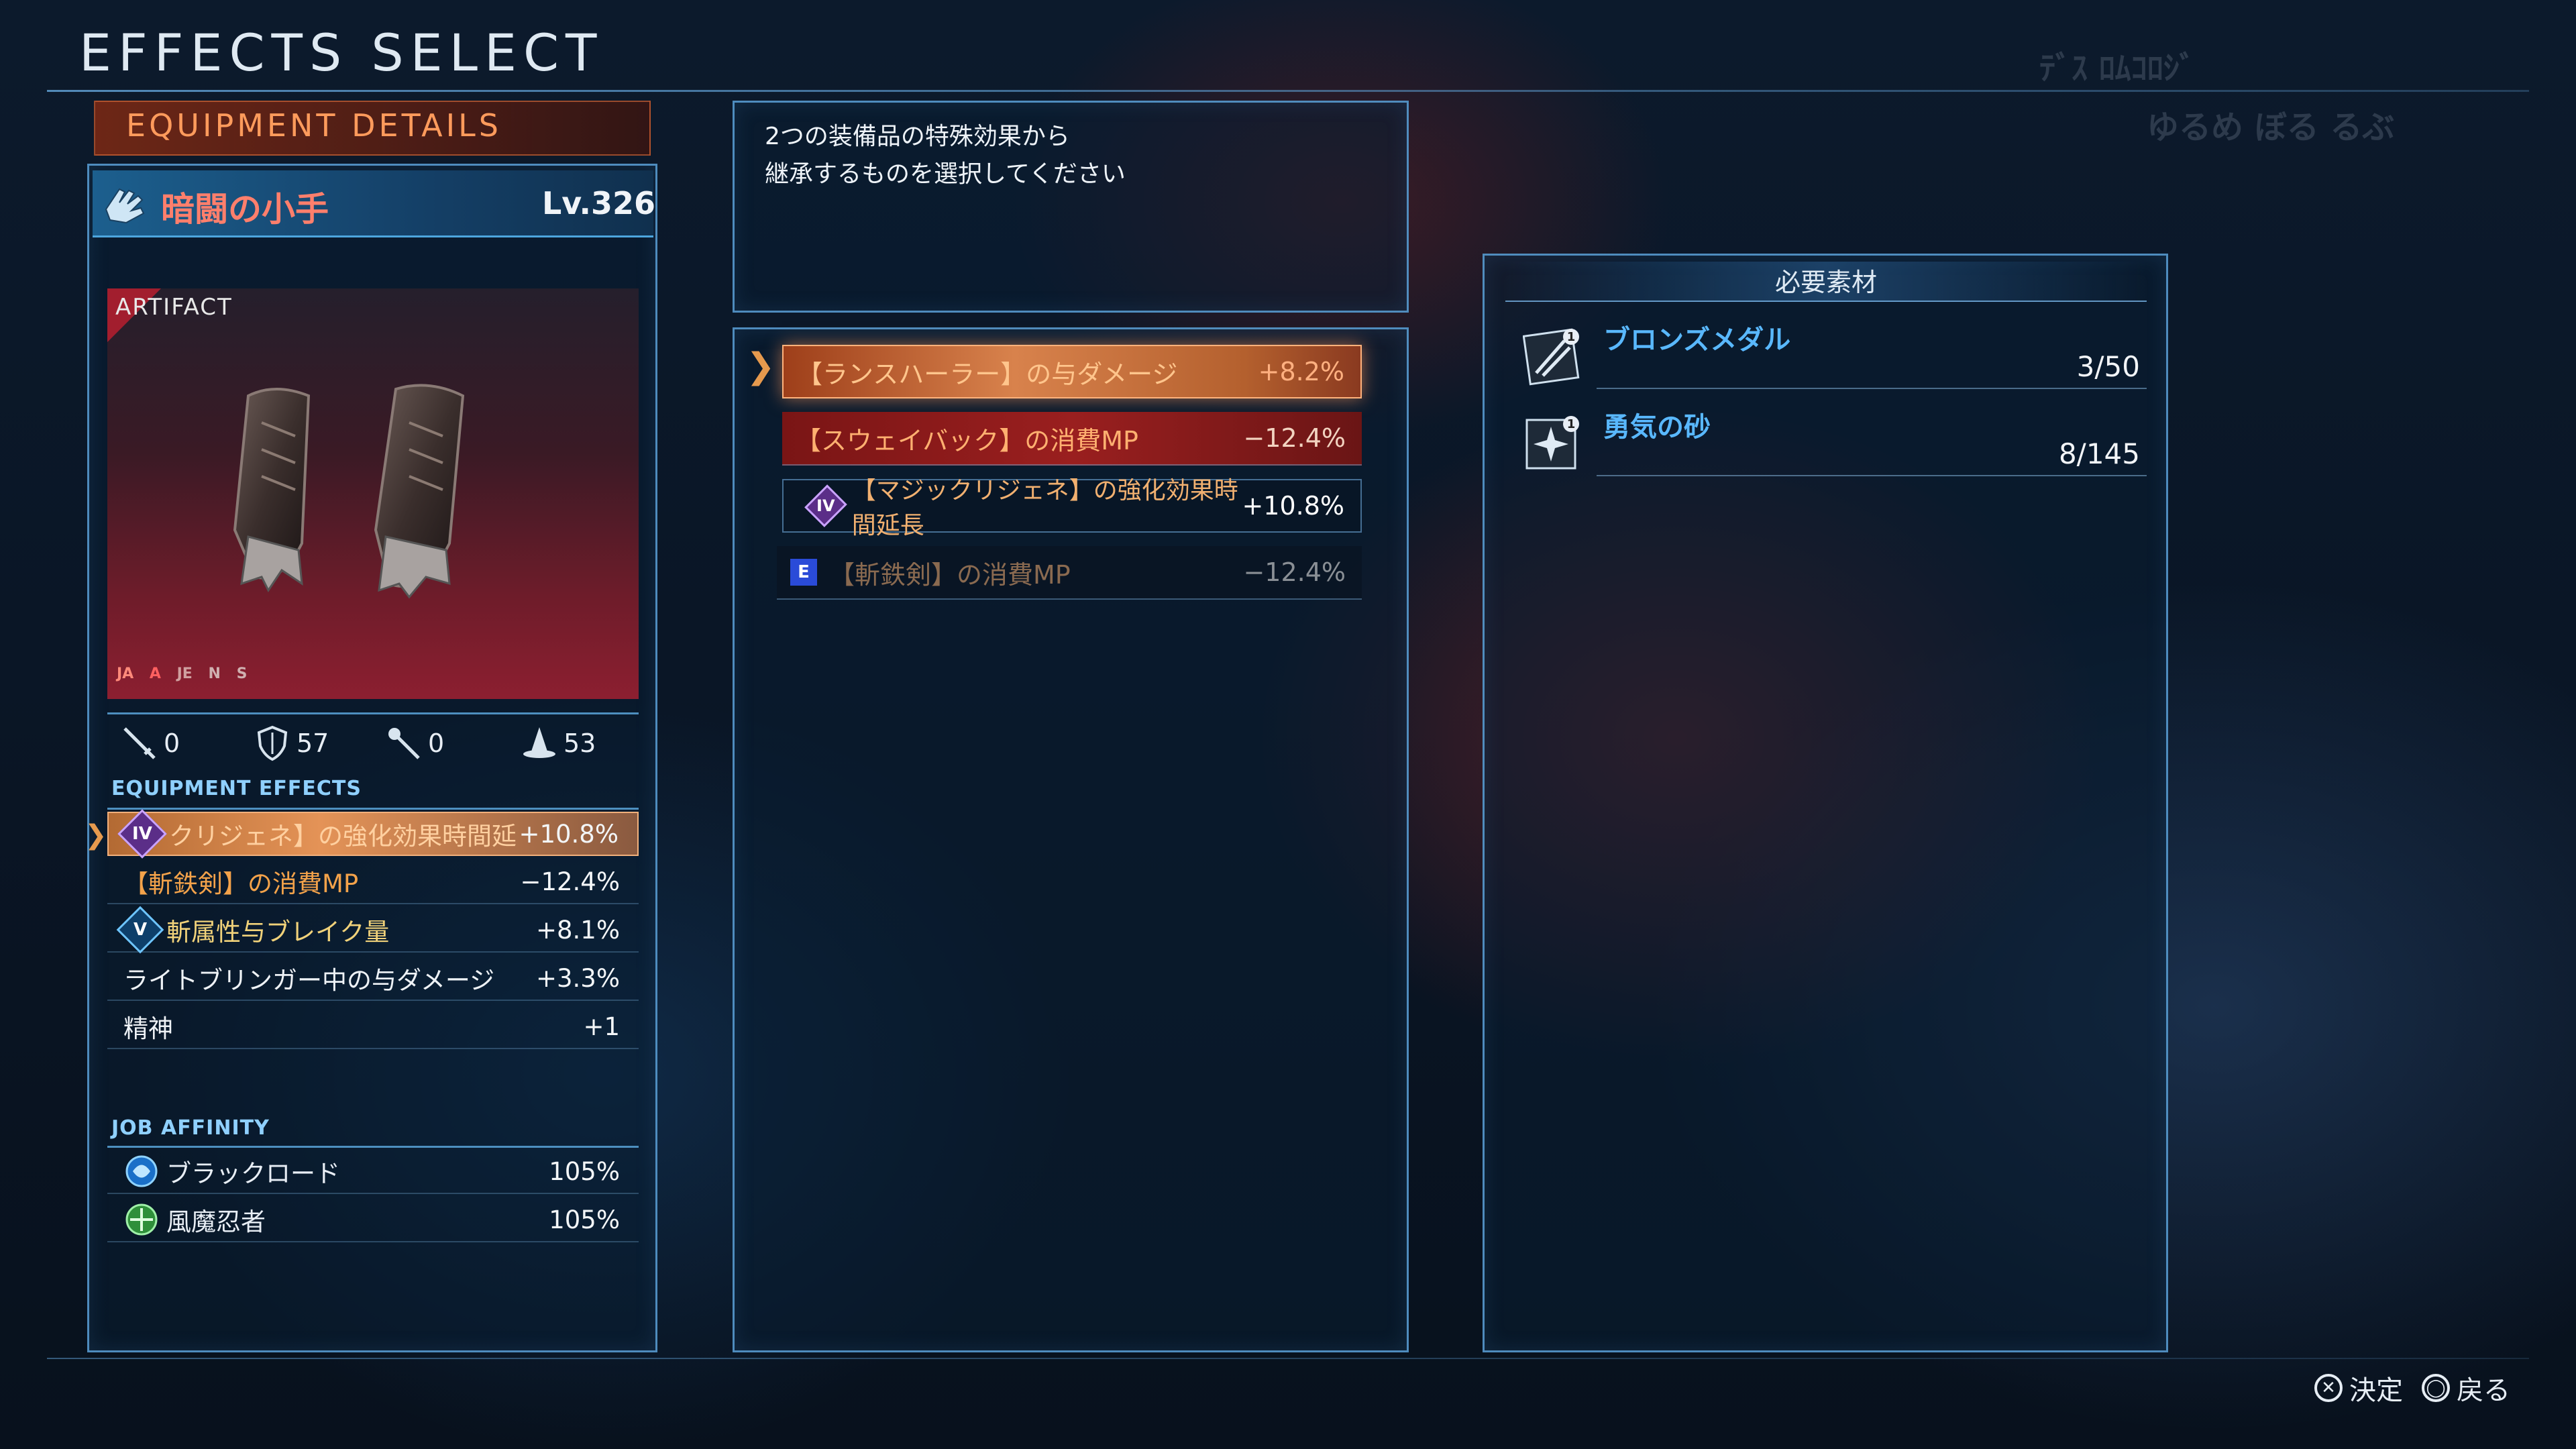 The width and height of the screenshot is (2576, 1449). I want to click on job-affinity-row: ブラックロード 105%, so click(373, 1172).